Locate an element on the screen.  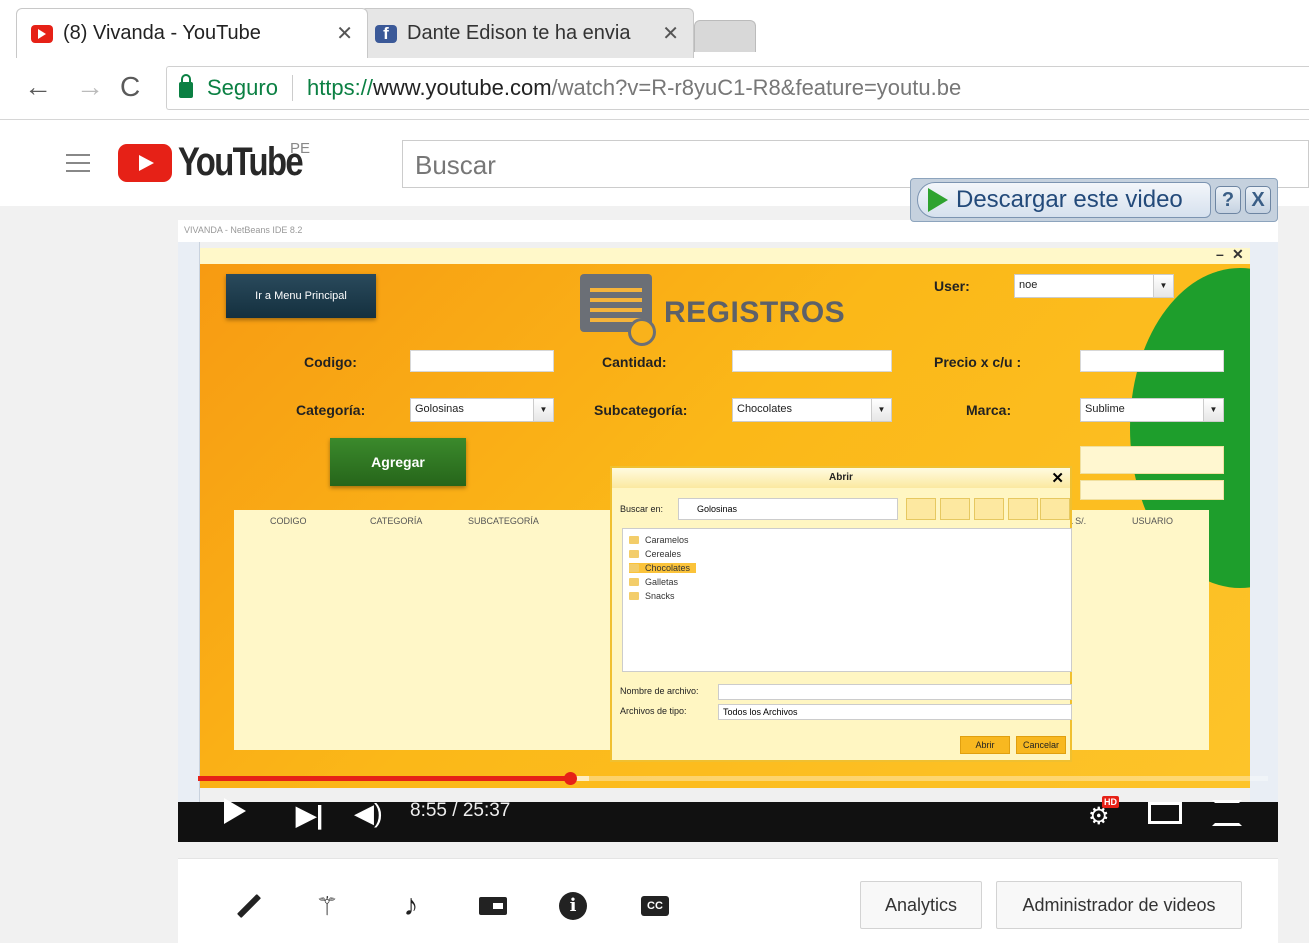
user-value: noe is located at coordinates (1028, 285).